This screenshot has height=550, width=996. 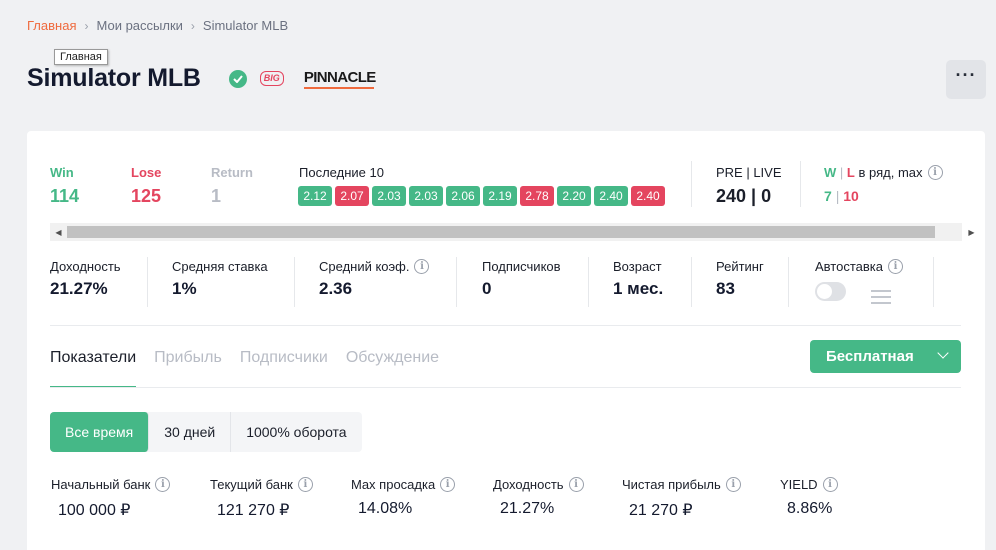 I want to click on bookmaker-name: PINNACLE, so click(x=339, y=77).